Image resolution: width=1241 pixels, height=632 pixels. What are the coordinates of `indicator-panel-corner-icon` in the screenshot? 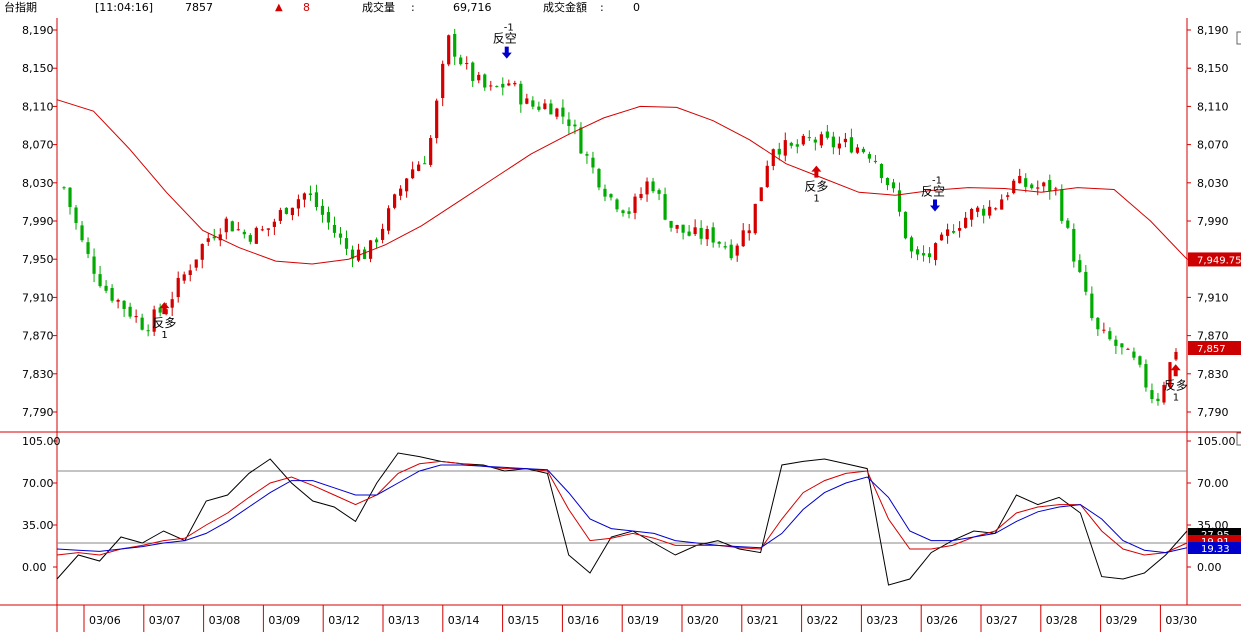 It's located at (1238, 439).